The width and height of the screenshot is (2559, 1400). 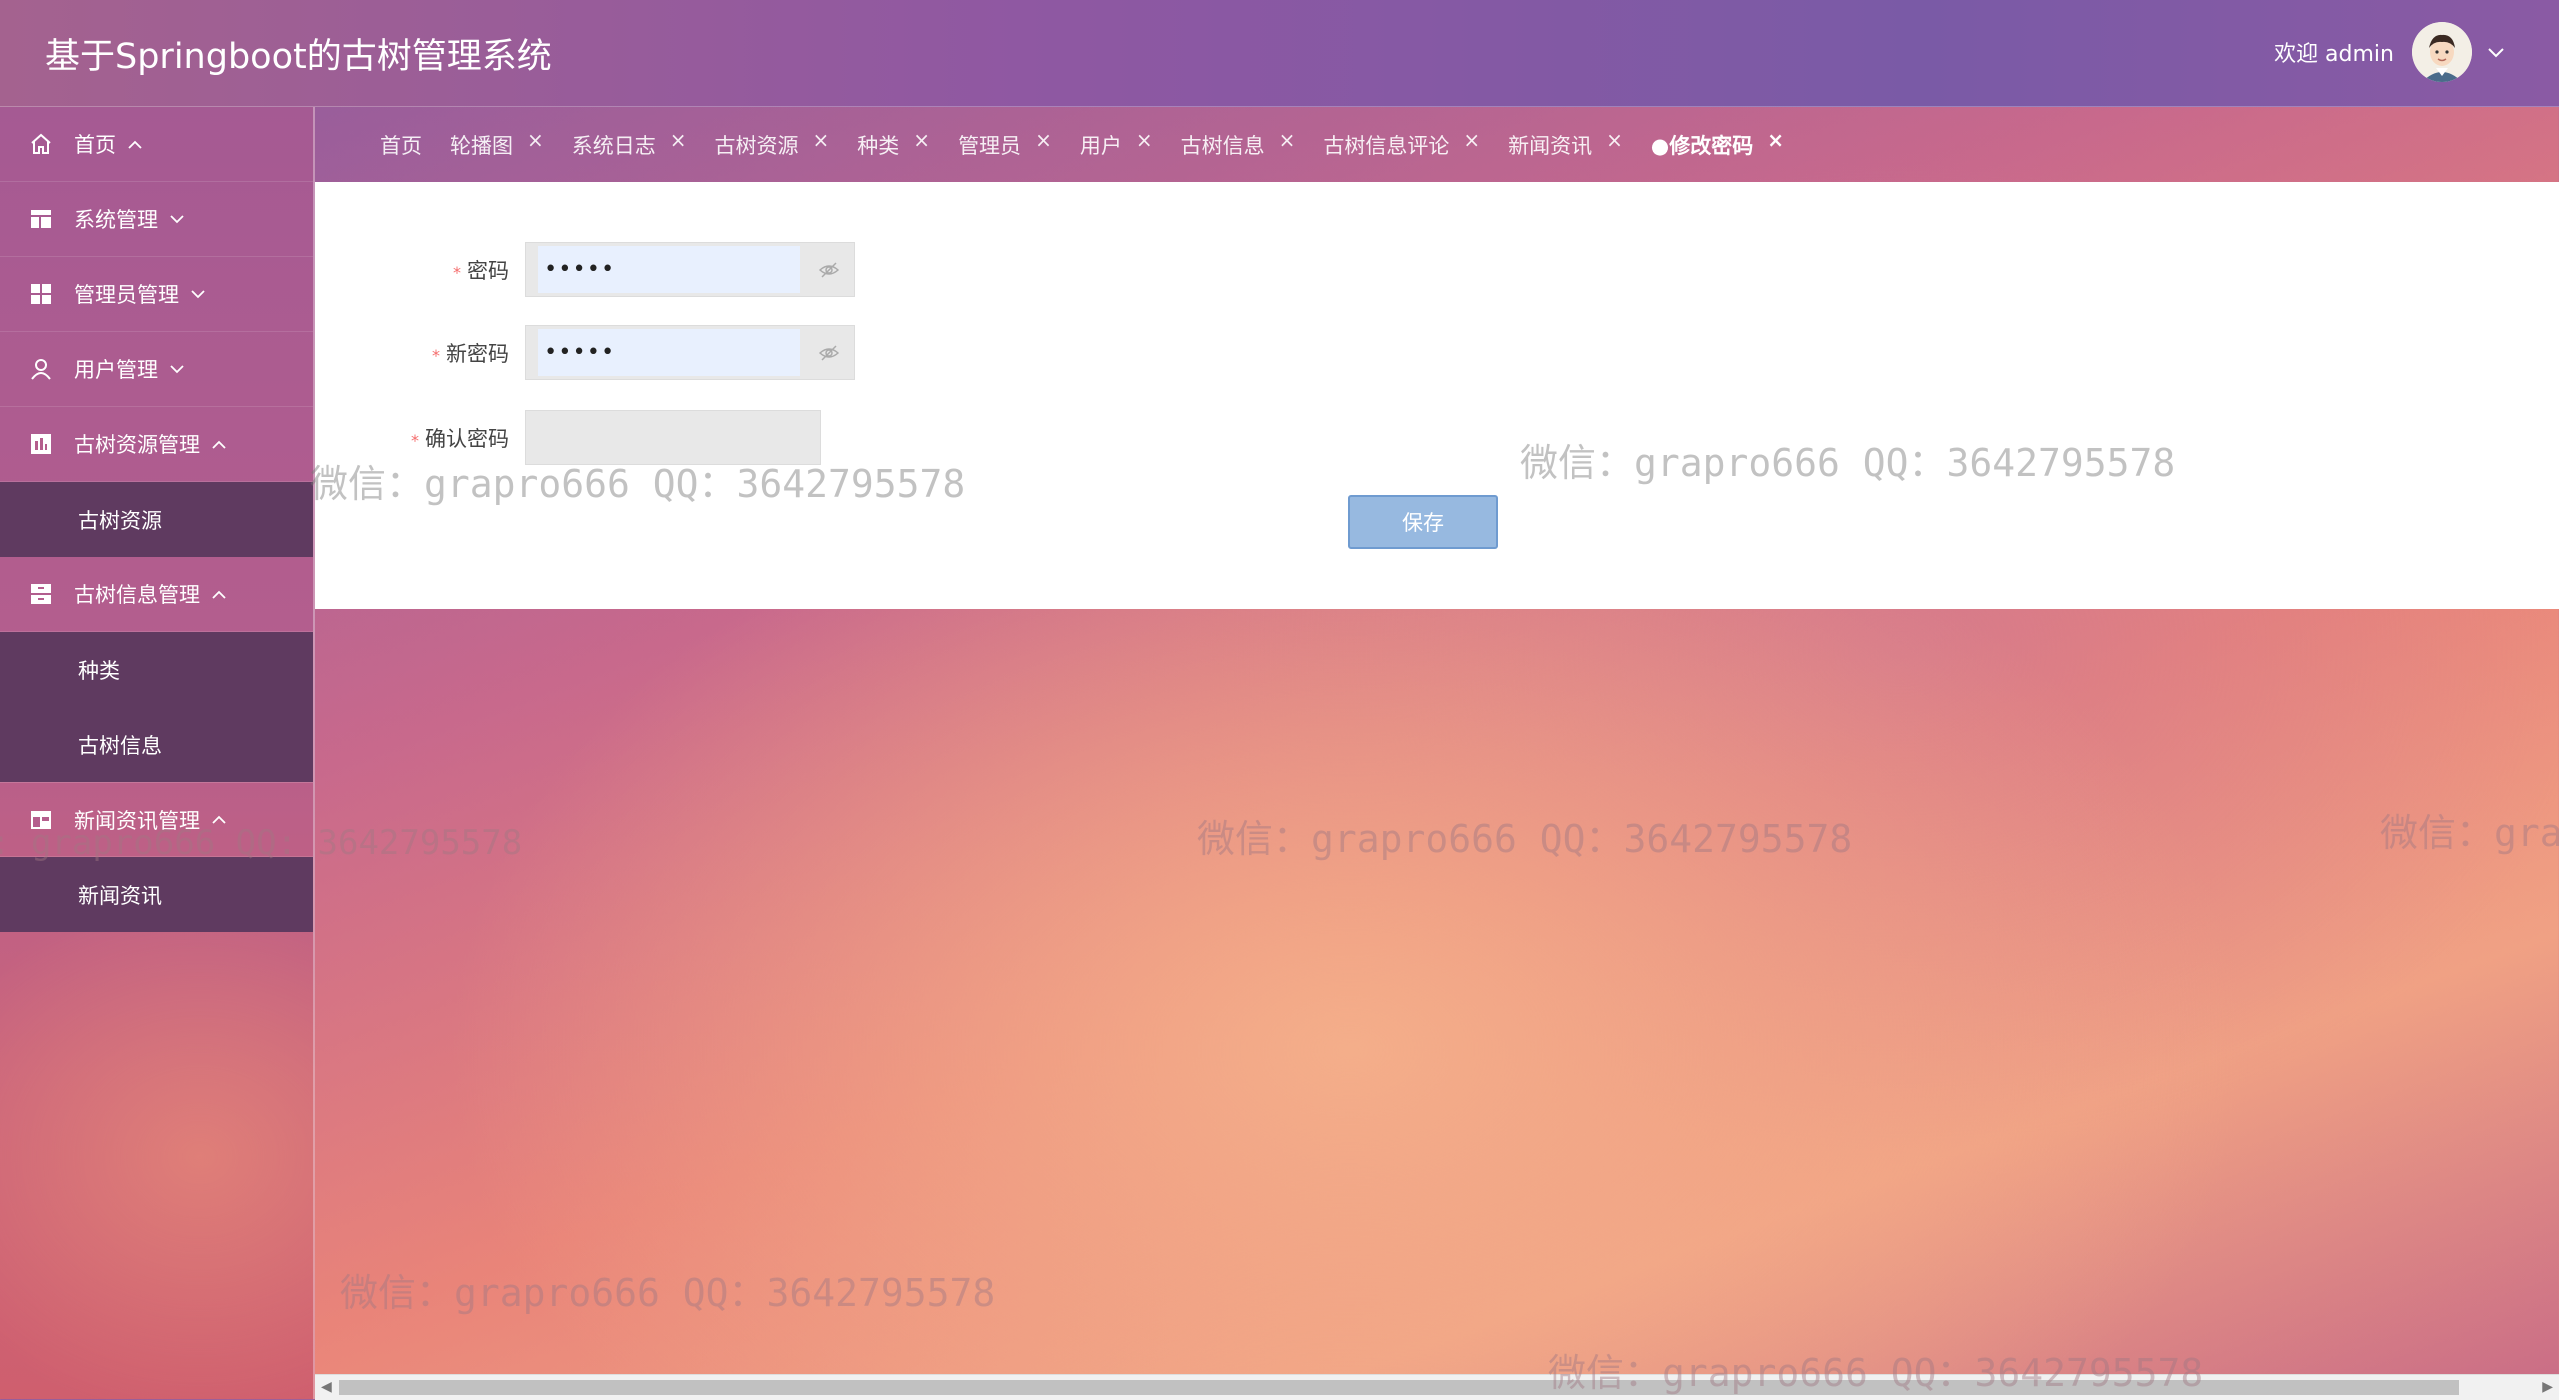 I want to click on new-password-row: * 新密码, so click(x=585, y=352).